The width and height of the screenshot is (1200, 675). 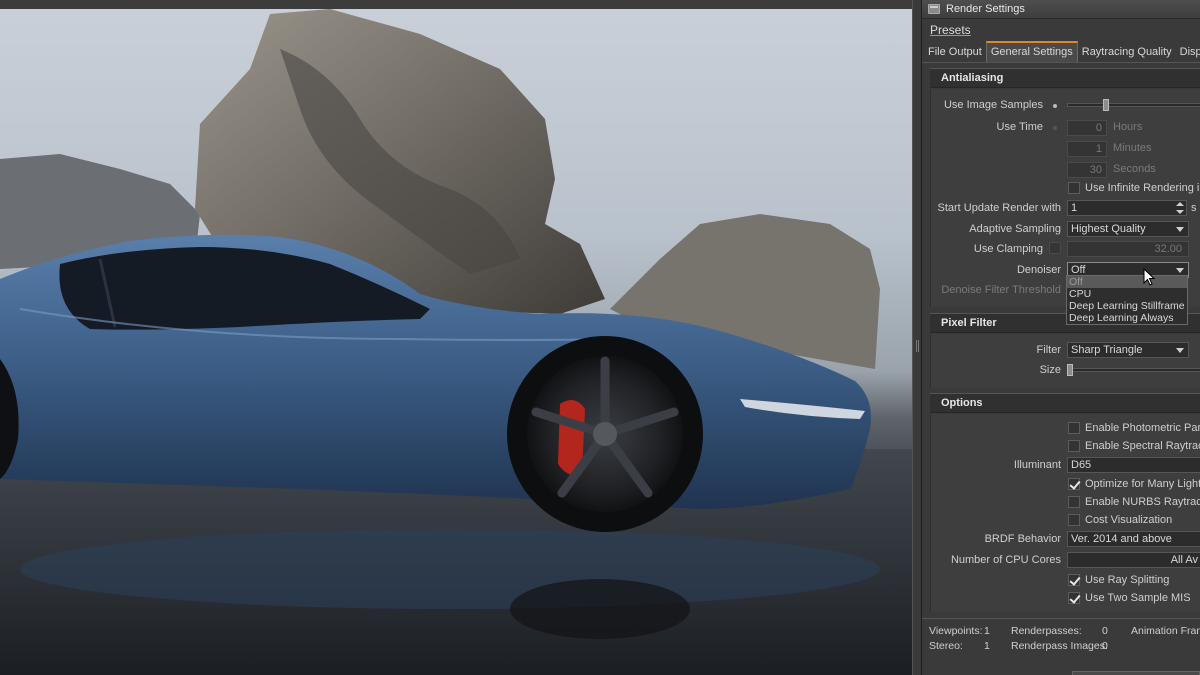 I want to click on use-time-label: Use Time, so click(x=1019, y=127).